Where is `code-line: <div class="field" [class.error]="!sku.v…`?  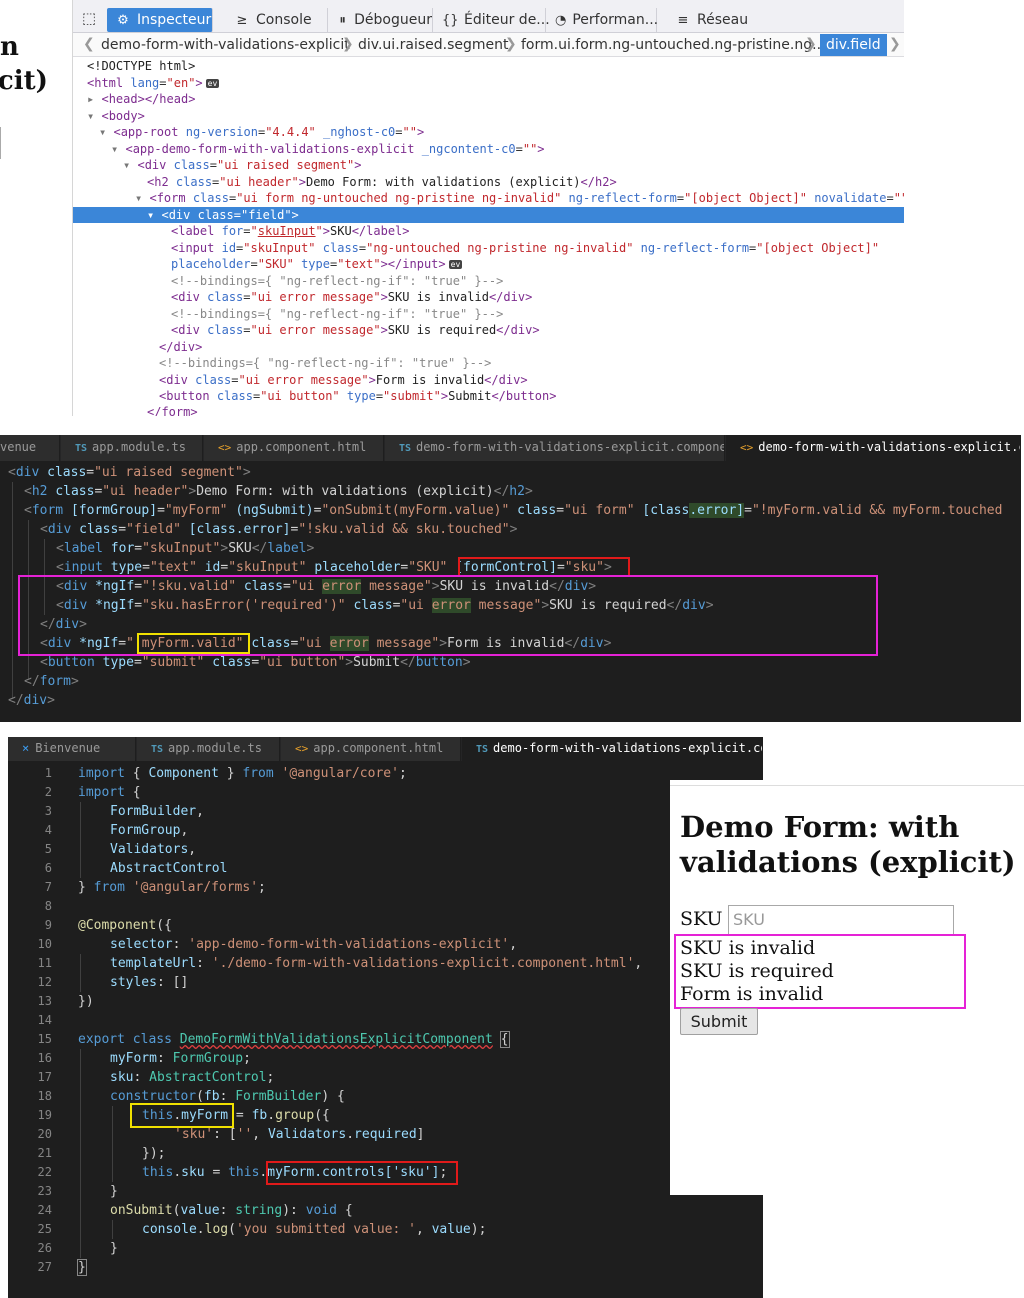 code-line: <div class="field" [class.error]="!sku.v… is located at coordinates (279, 529).